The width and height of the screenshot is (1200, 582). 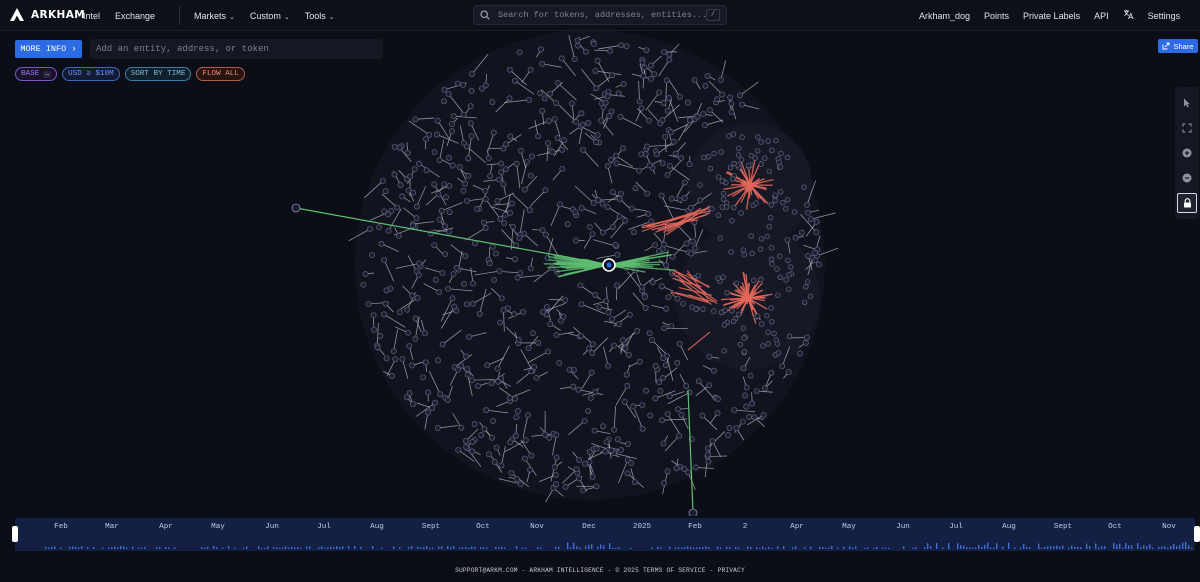 What do you see at coordinates (320, 16) in the screenshot?
I see `nav-tools: Tools ⌄` at bounding box center [320, 16].